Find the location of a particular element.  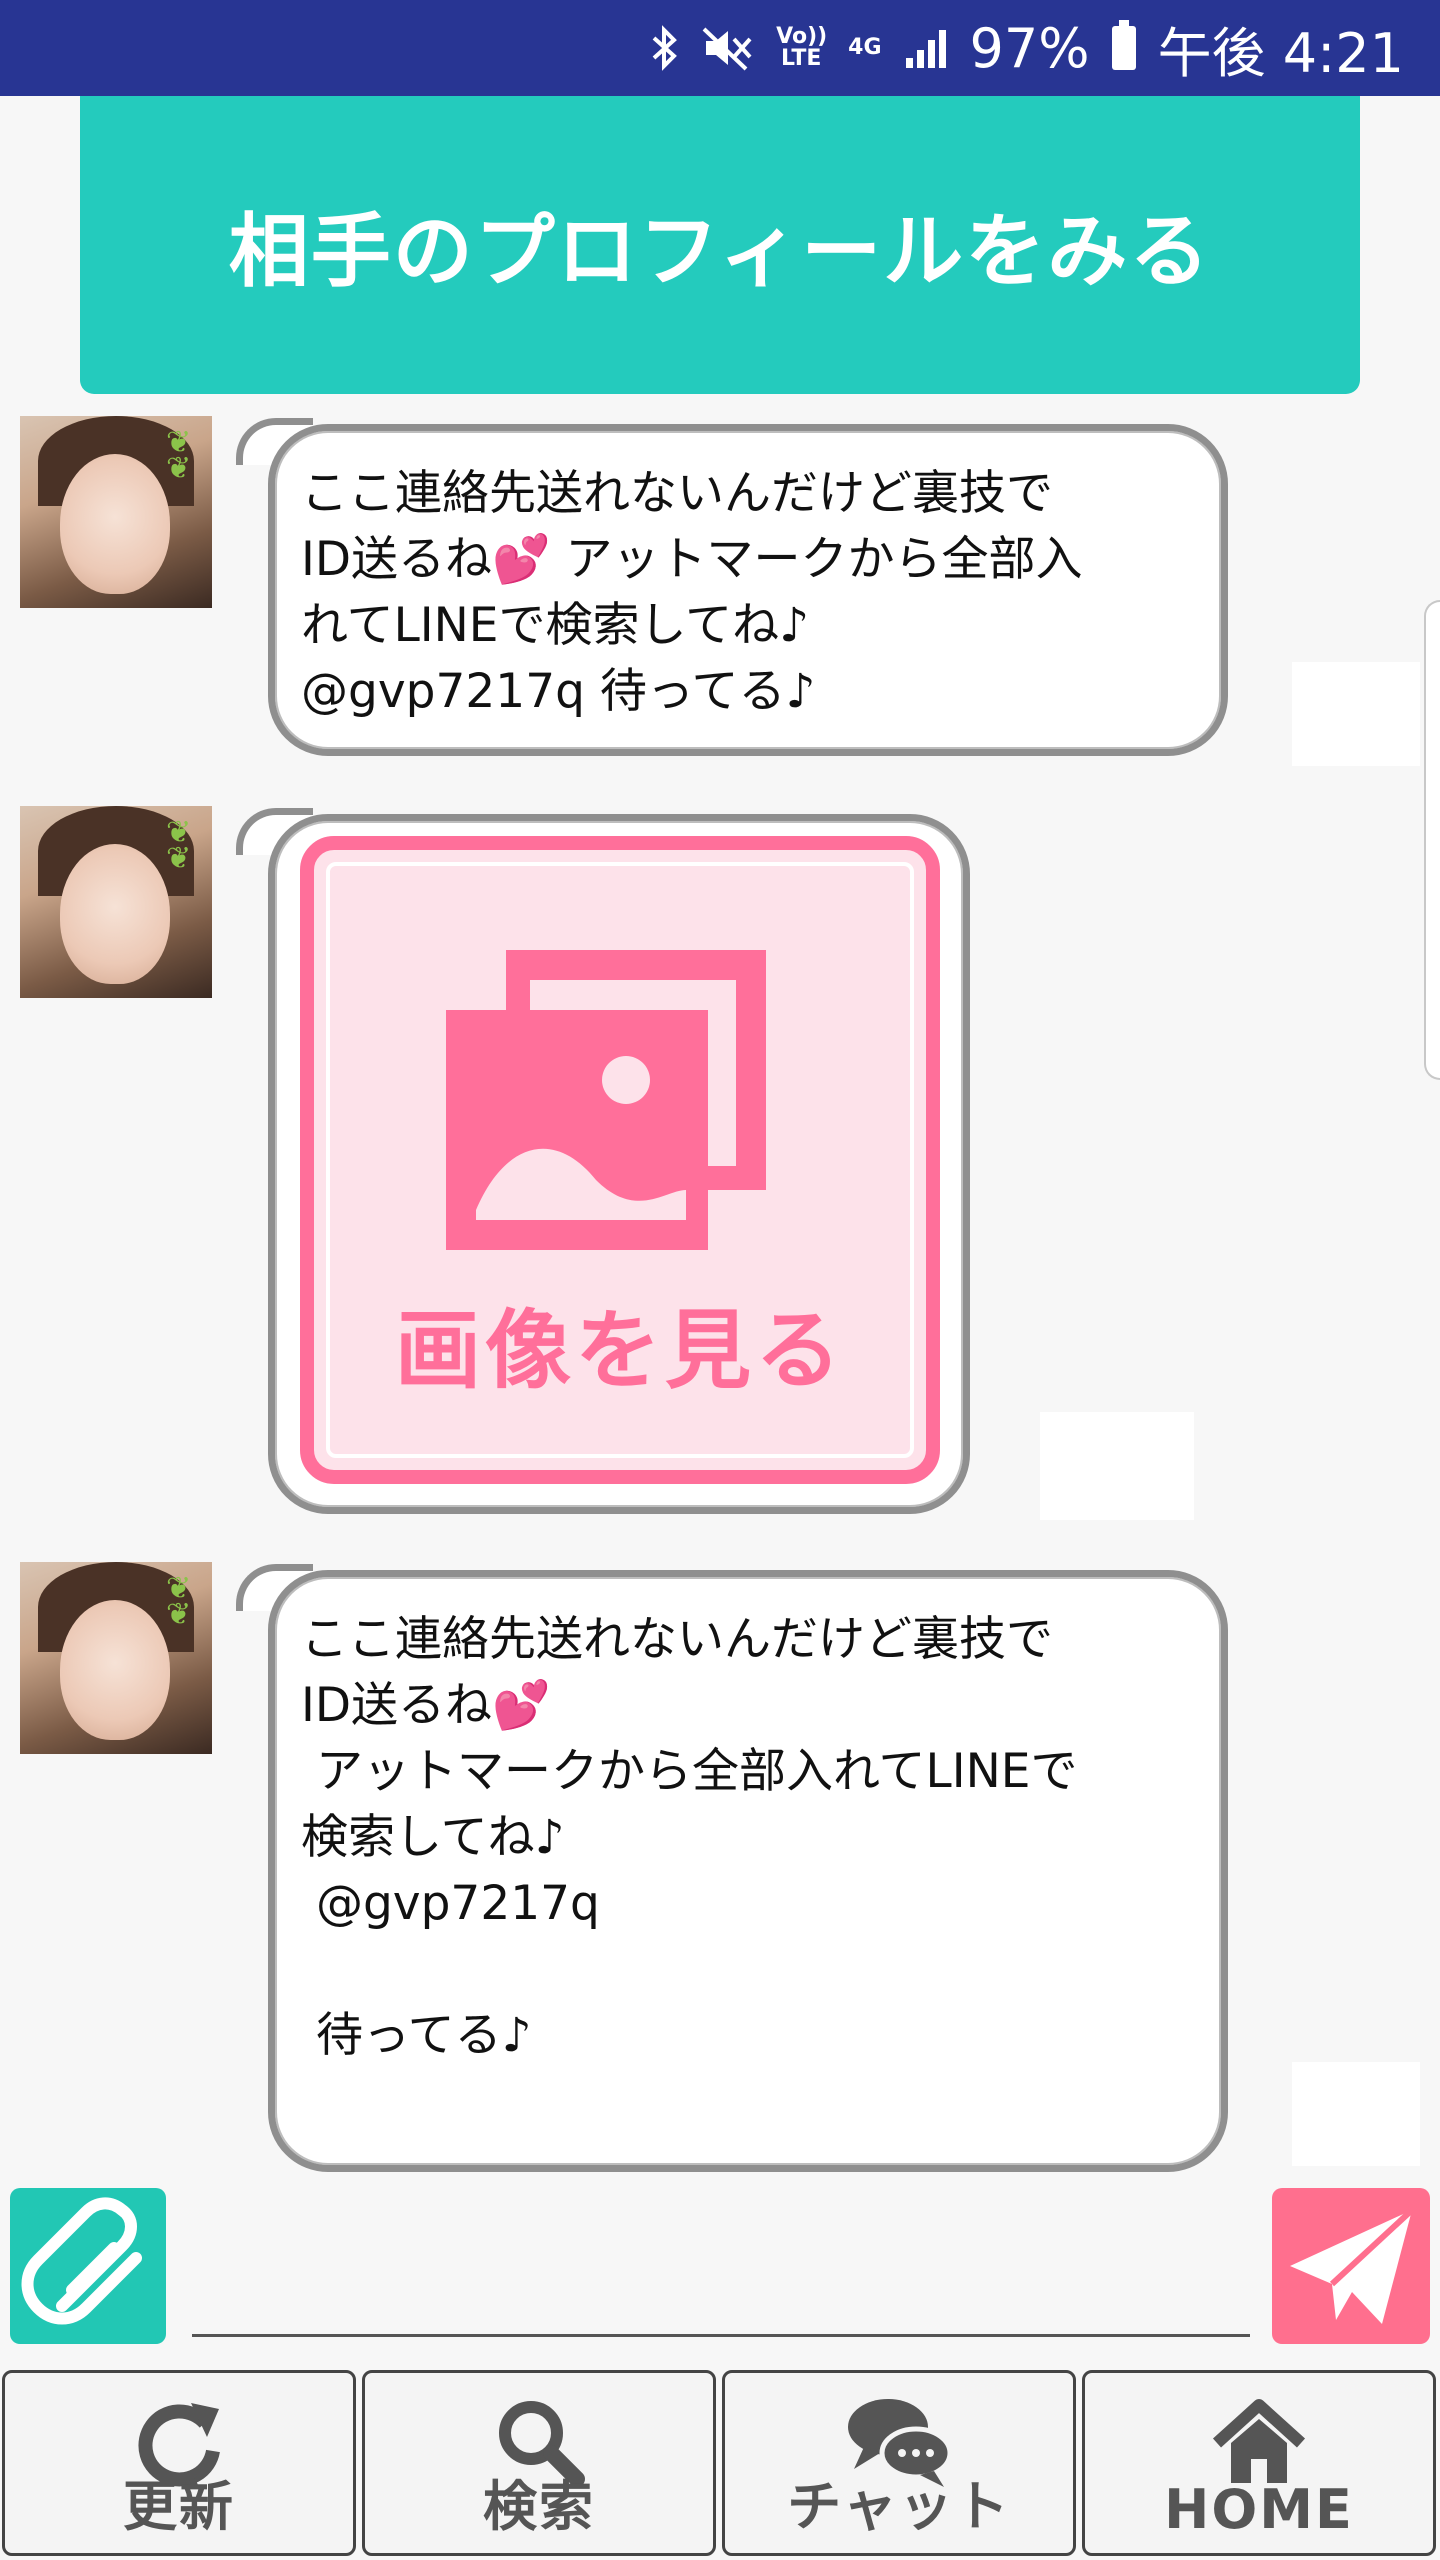

paperclip-icon is located at coordinates (81, 2261).